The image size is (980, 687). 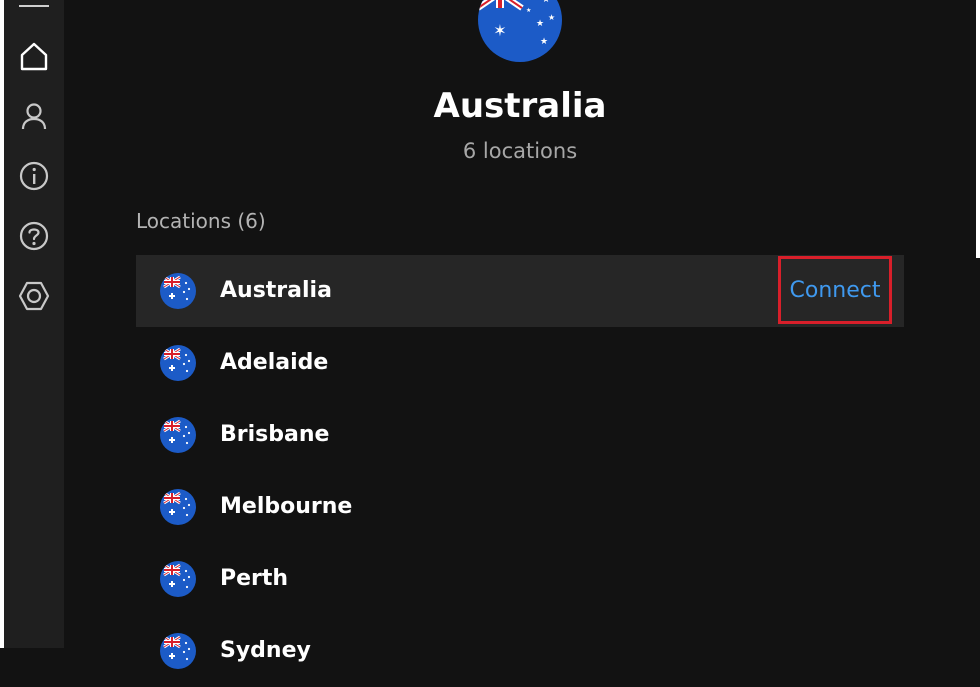 I want to click on help-icon, so click(x=34, y=236).